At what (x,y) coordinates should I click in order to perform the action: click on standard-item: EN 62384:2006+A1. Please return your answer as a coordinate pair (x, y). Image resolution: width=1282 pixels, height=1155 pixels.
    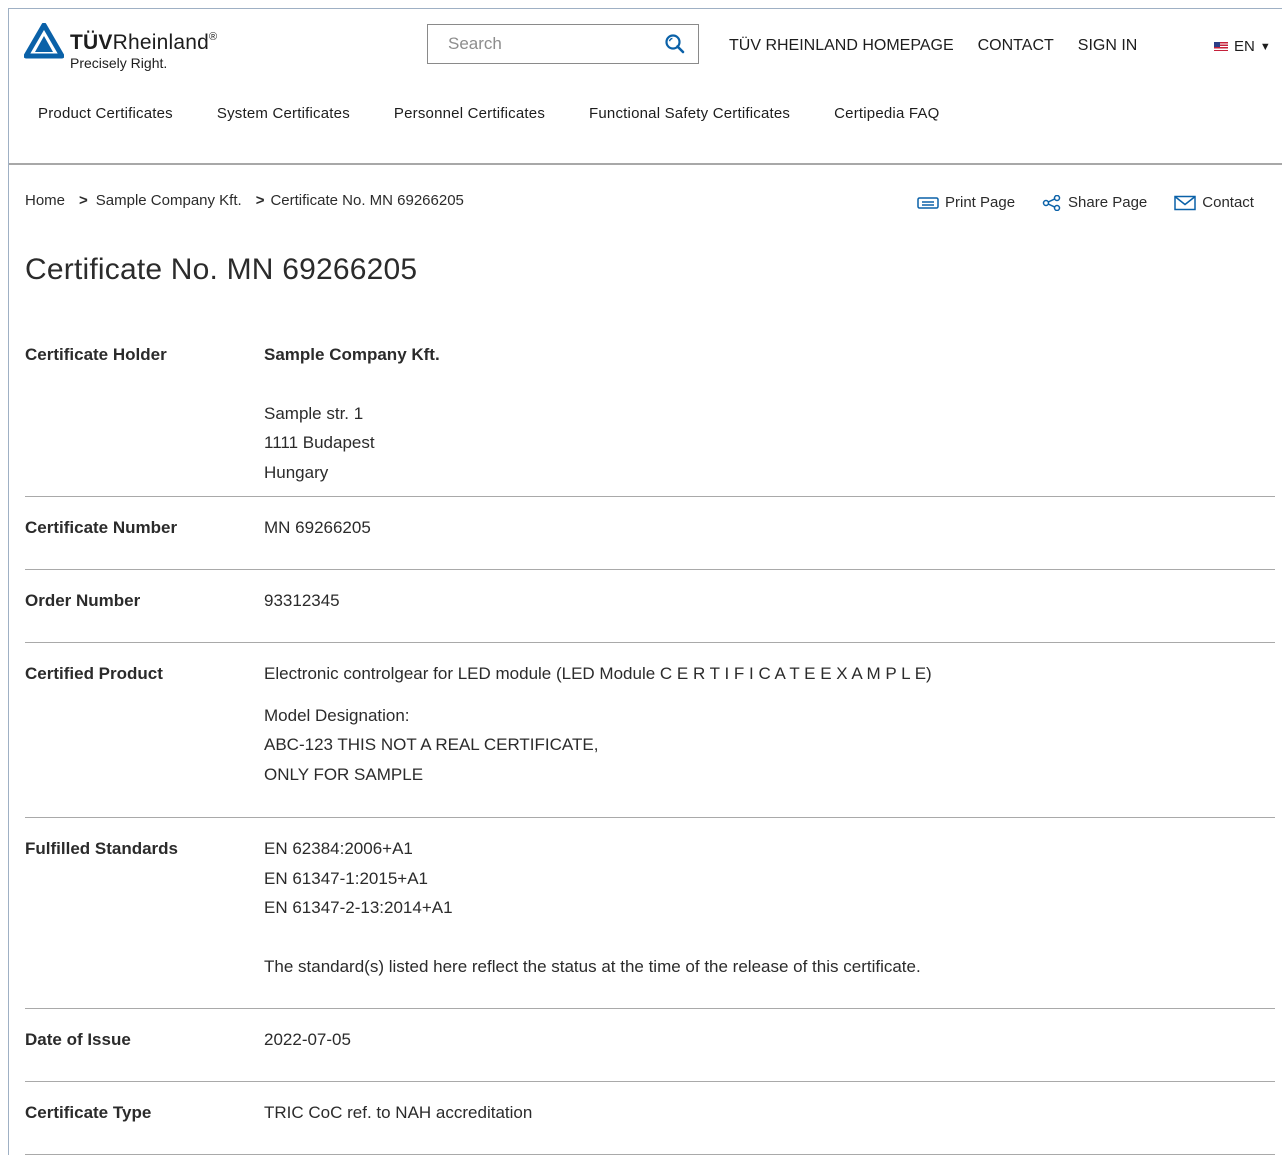
    Looking at the image, I should click on (338, 848).